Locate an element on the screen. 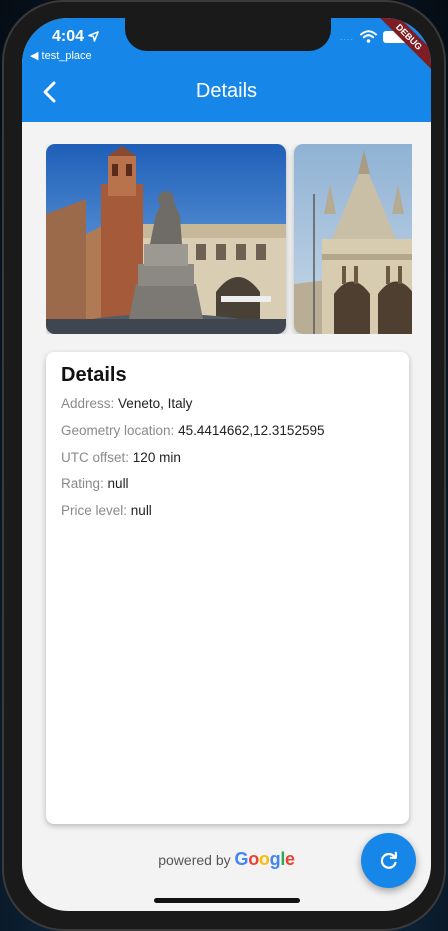 The height and width of the screenshot is (931, 448). utc-offset-value: 120 min is located at coordinates (156, 457).